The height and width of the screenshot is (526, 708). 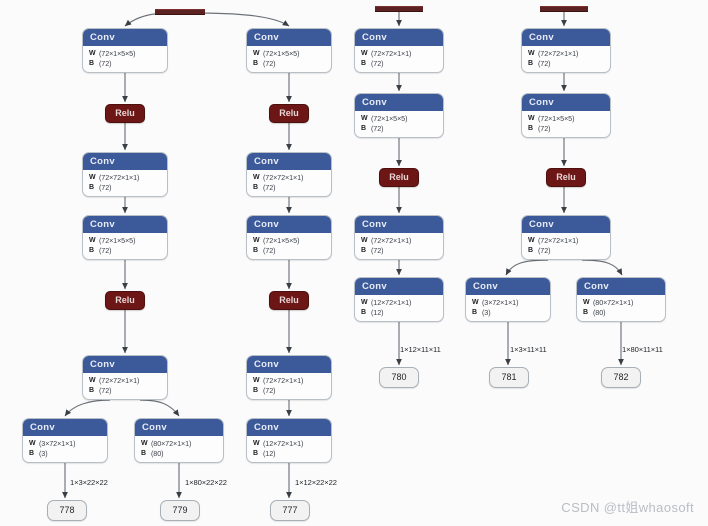 What do you see at coordinates (509, 377) in the screenshot?
I see `output-blob-node: 781` at bounding box center [509, 377].